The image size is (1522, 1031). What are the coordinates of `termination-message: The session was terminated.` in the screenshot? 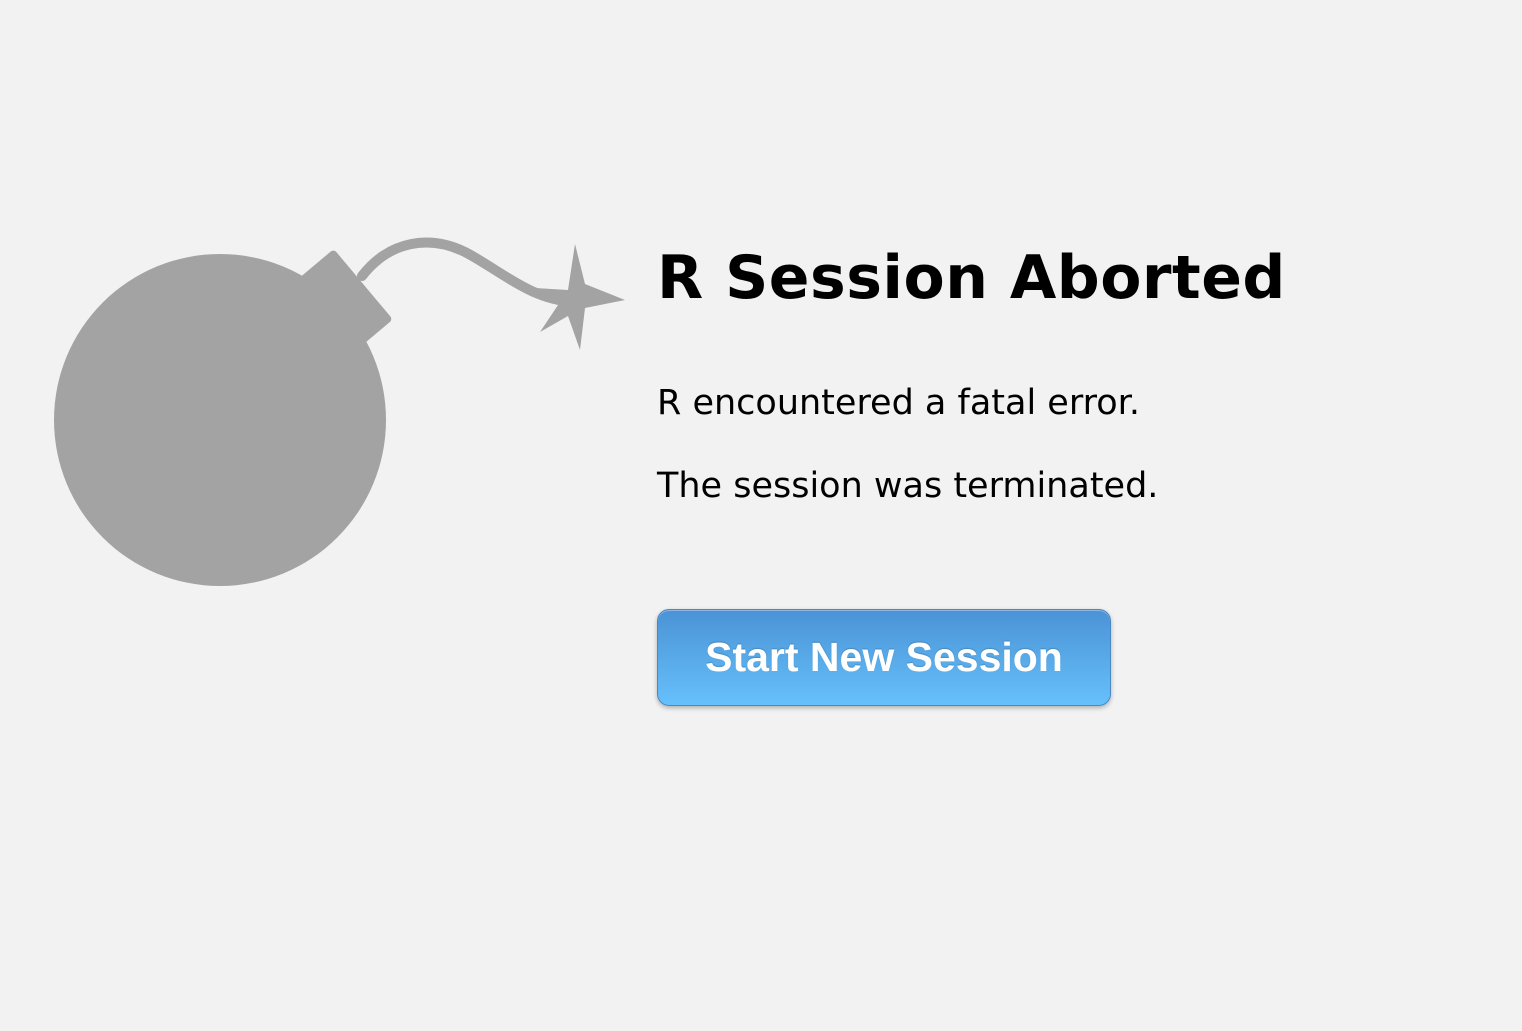 It's located at (908, 486).